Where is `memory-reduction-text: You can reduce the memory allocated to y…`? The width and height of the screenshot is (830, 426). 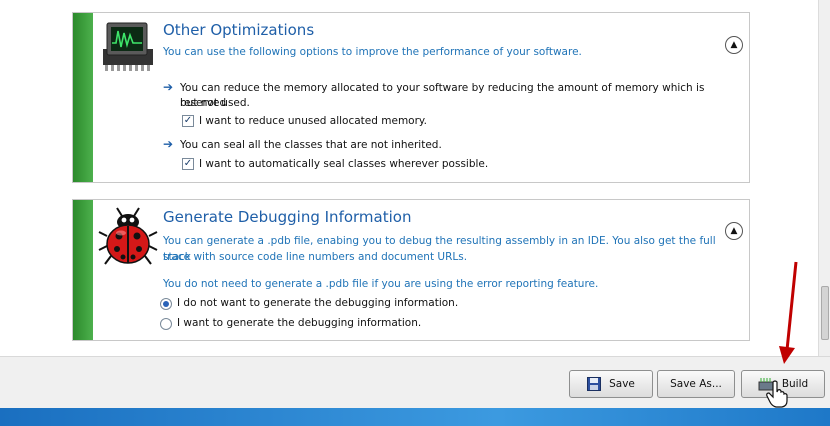
memory-reduction-text: You can reduce the memory allocated to y… is located at coordinates (442, 95).